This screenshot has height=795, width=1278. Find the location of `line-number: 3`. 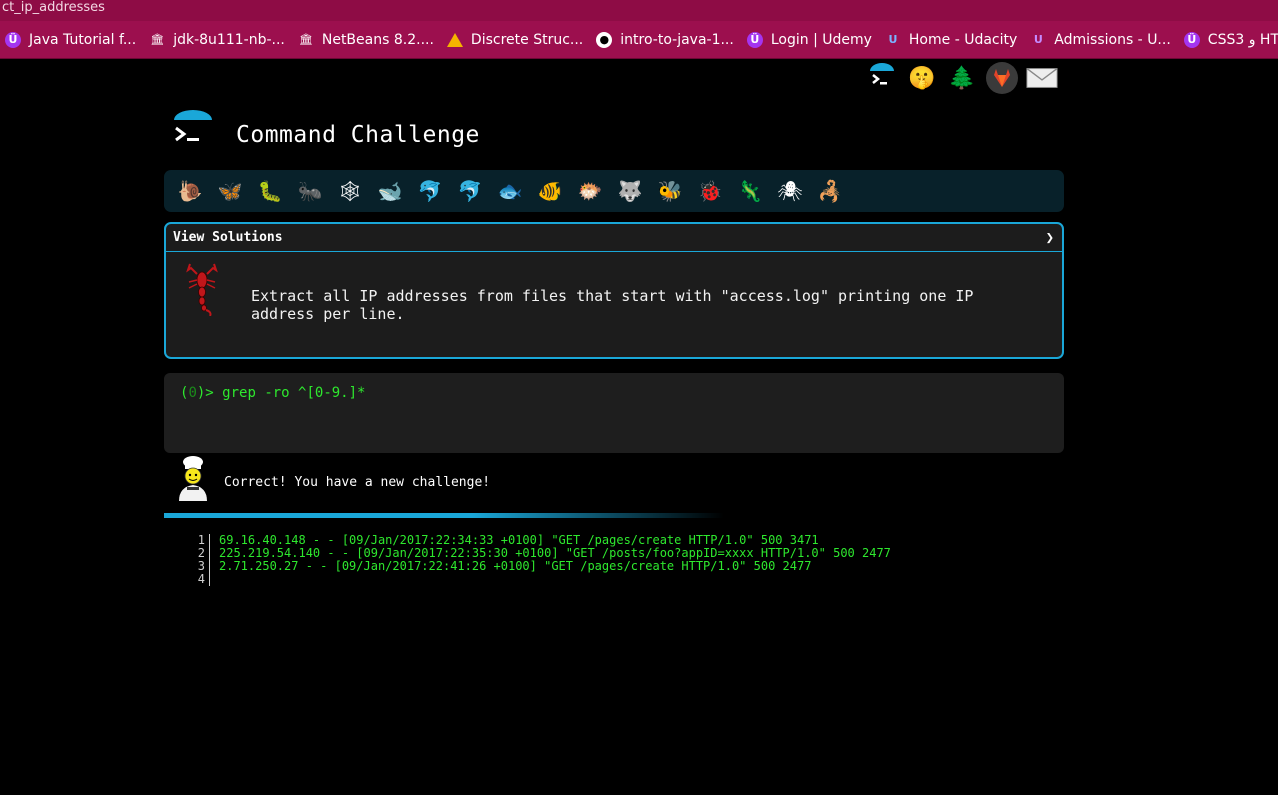

line-number: 3 is located at coordinates (195, 566).